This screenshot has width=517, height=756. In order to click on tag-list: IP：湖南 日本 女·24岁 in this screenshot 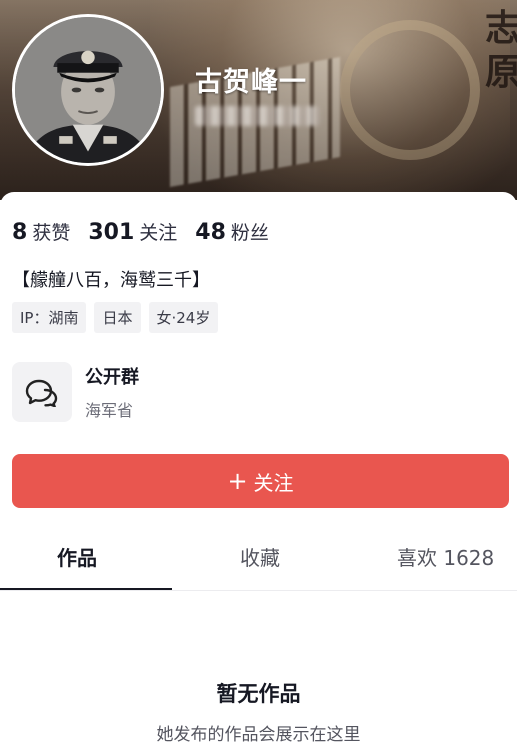, I will do `click(119, 317)`.